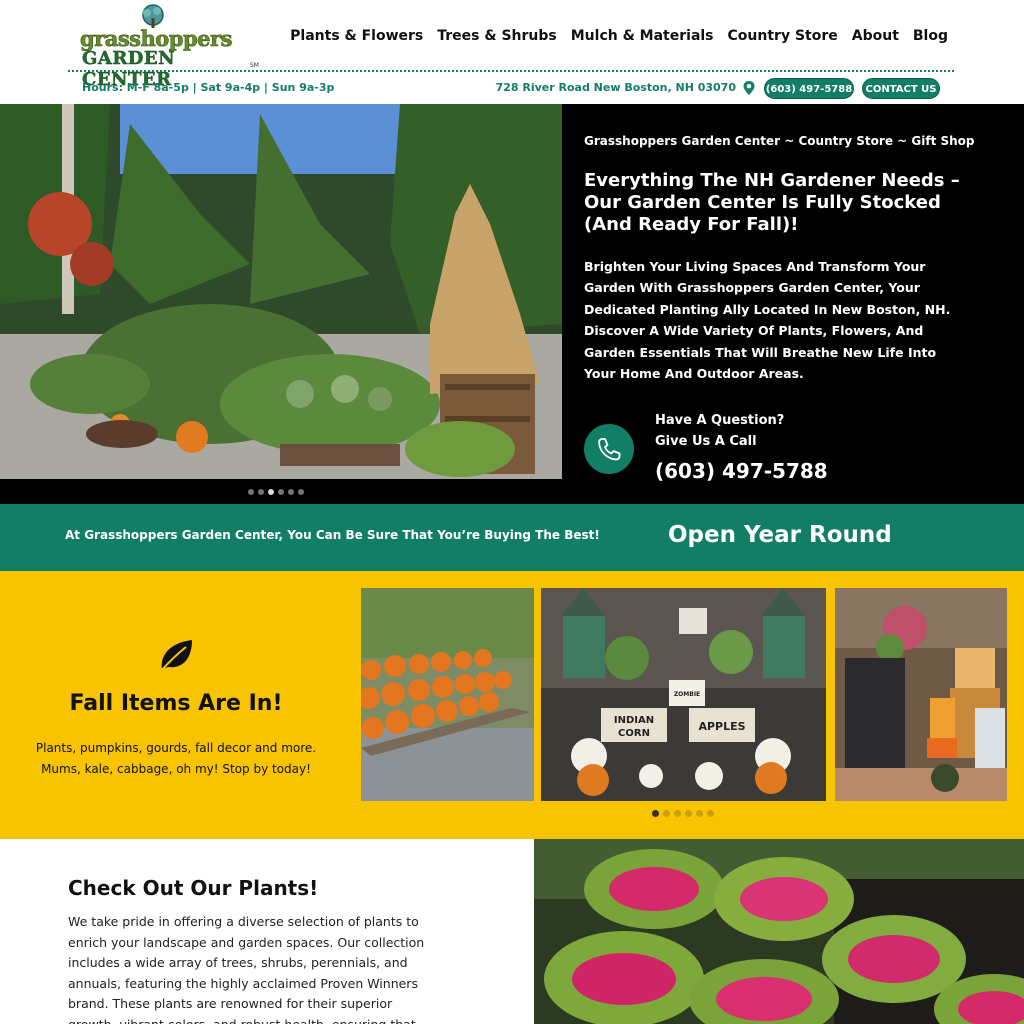  Describe the element at coordinates (901, 88) in the screenshot. I see `contact-us-button: CONTACT US` at that location.